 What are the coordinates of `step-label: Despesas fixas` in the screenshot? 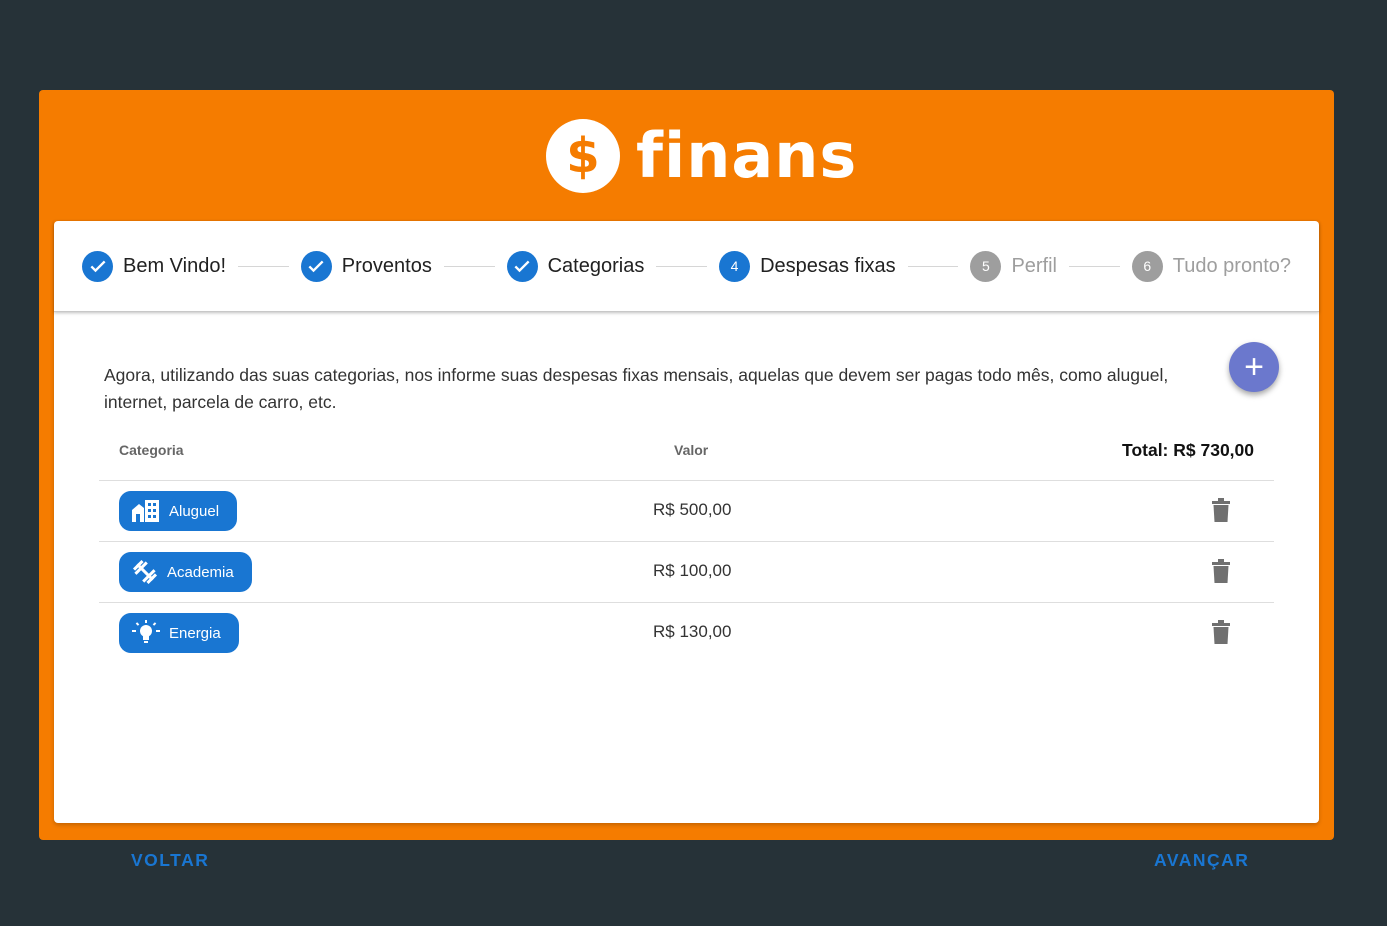 It's located at (828, 265).